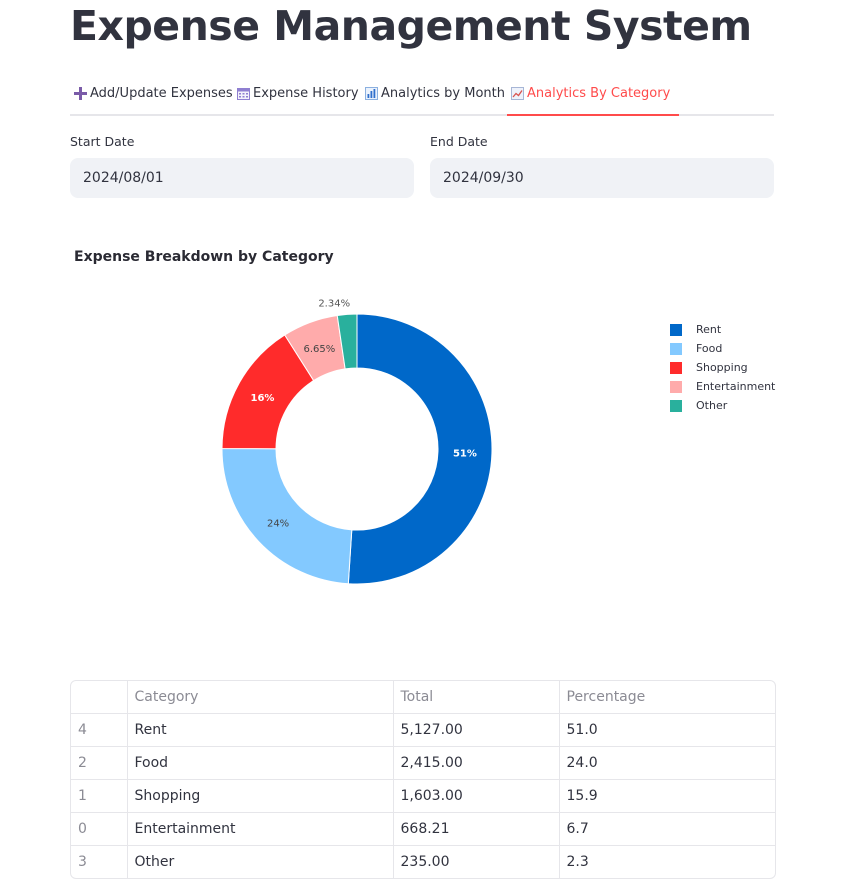 The image size is (859, 883). What do you see at coordinates (476, 829) in the screenshot?
I see `total-cell: 668.21` at bounding box center [476, 829].